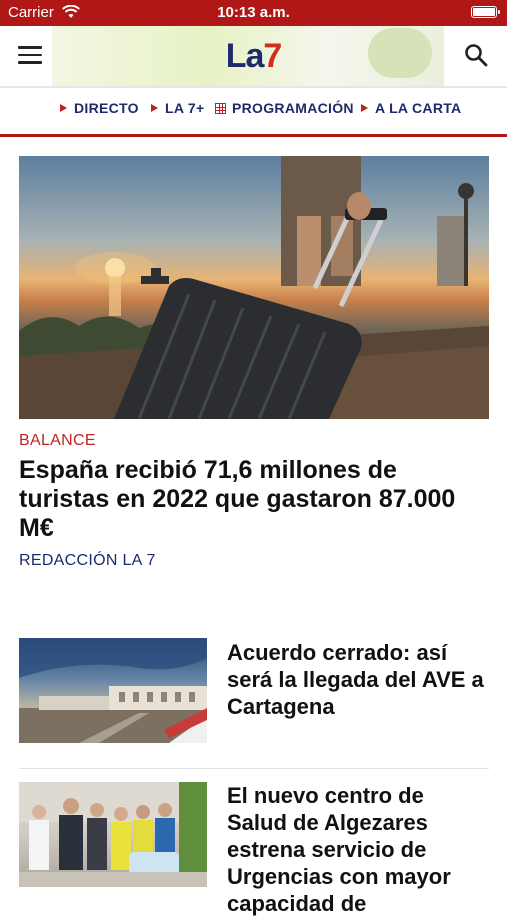  I want to click on nav-item-label: LA 7+, so click(185, 108).